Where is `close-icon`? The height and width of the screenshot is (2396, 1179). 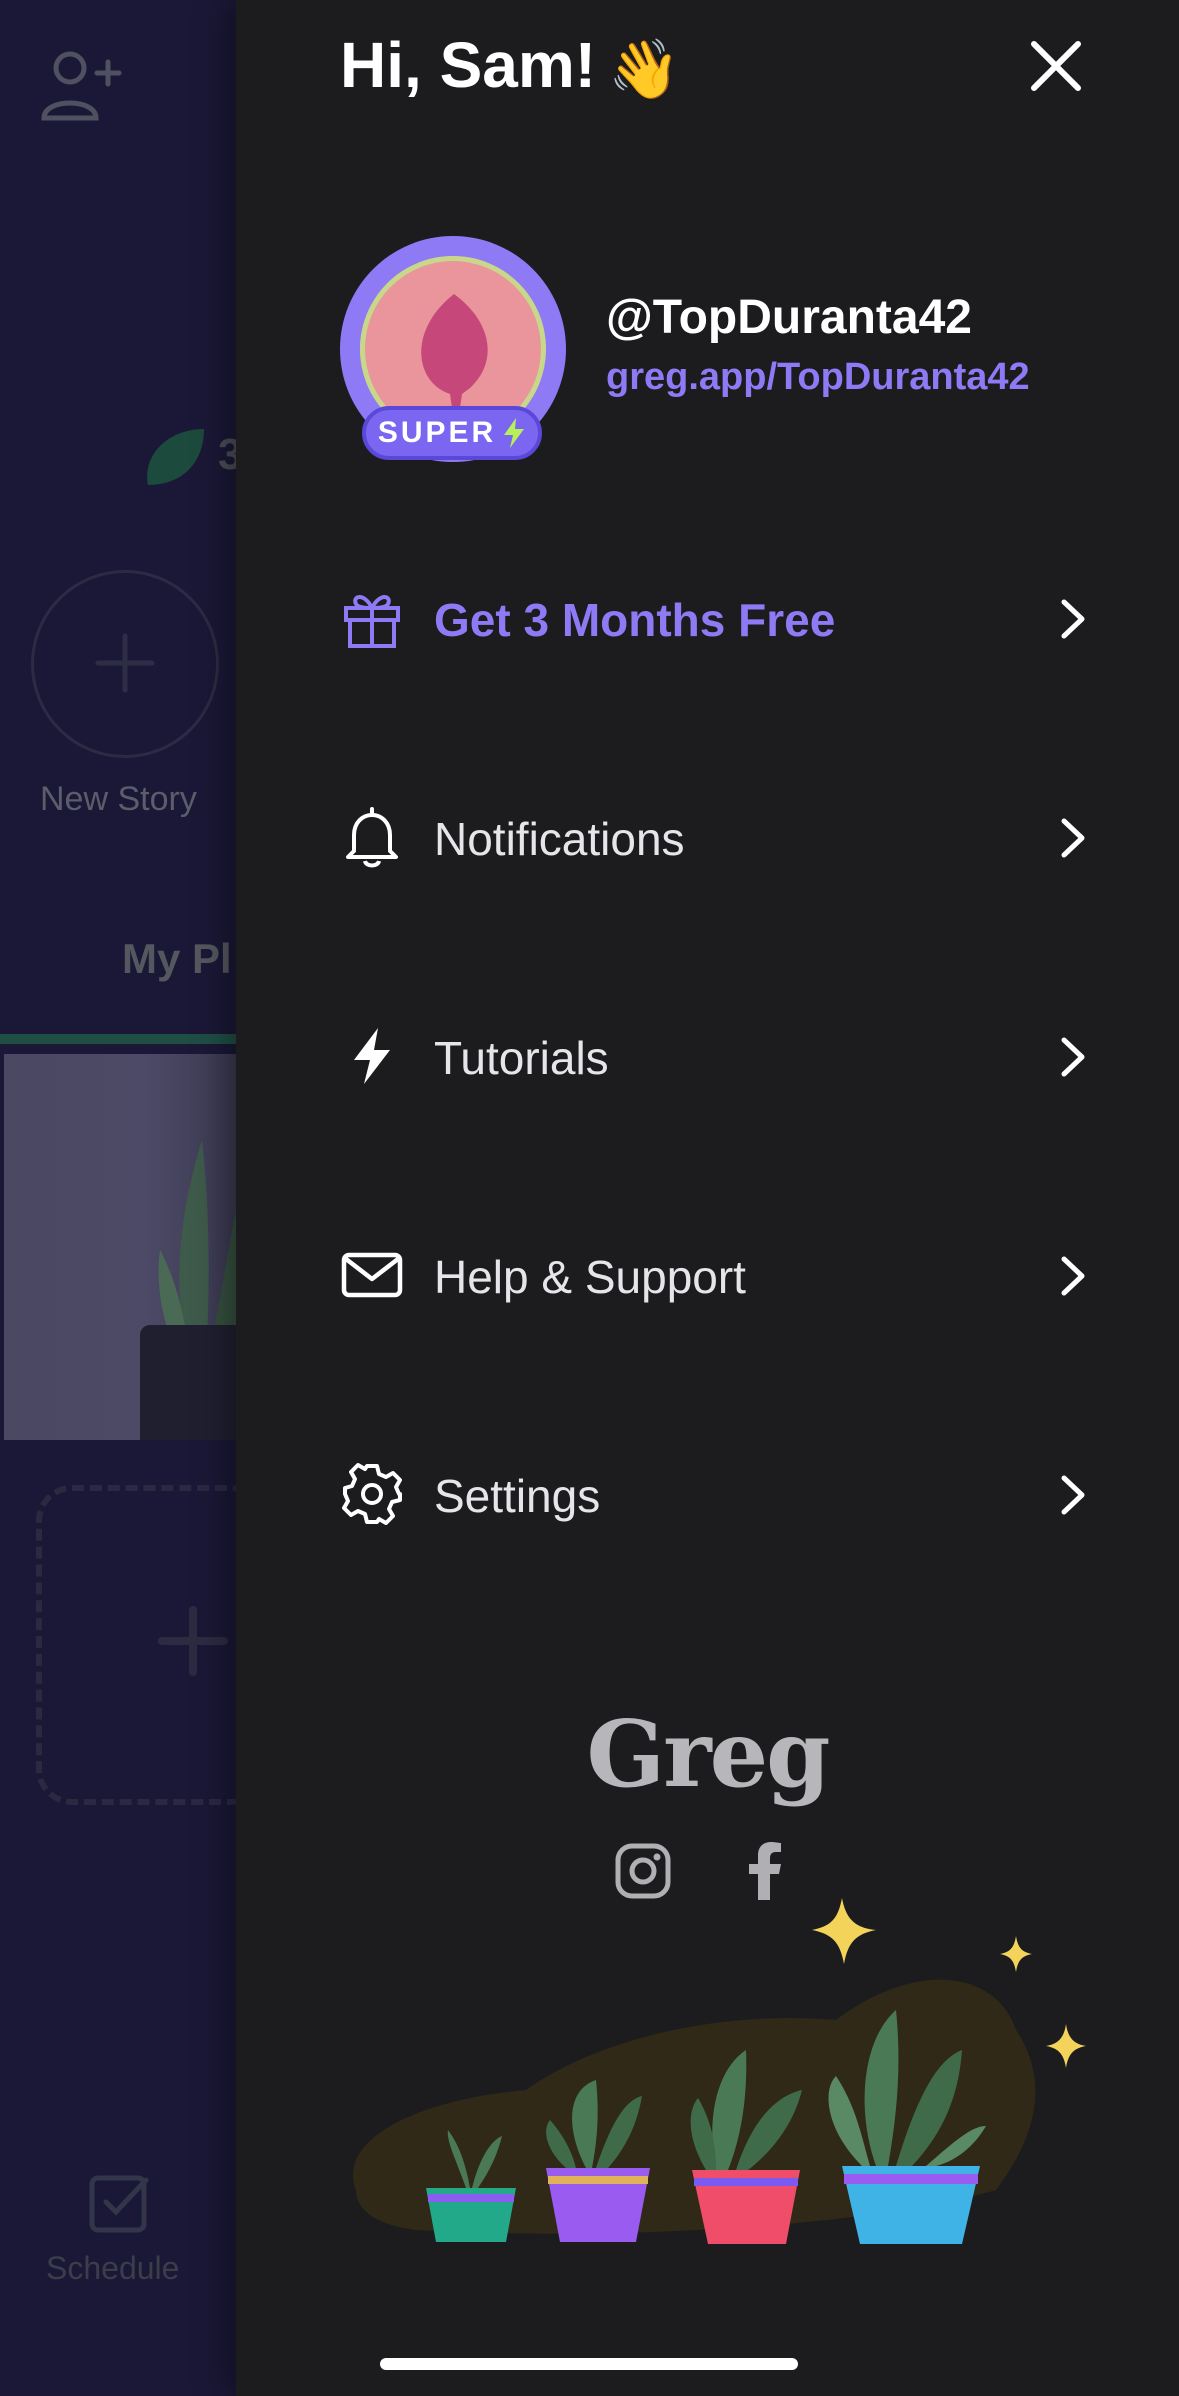
close-icon is located at coordinates (1056, 66).